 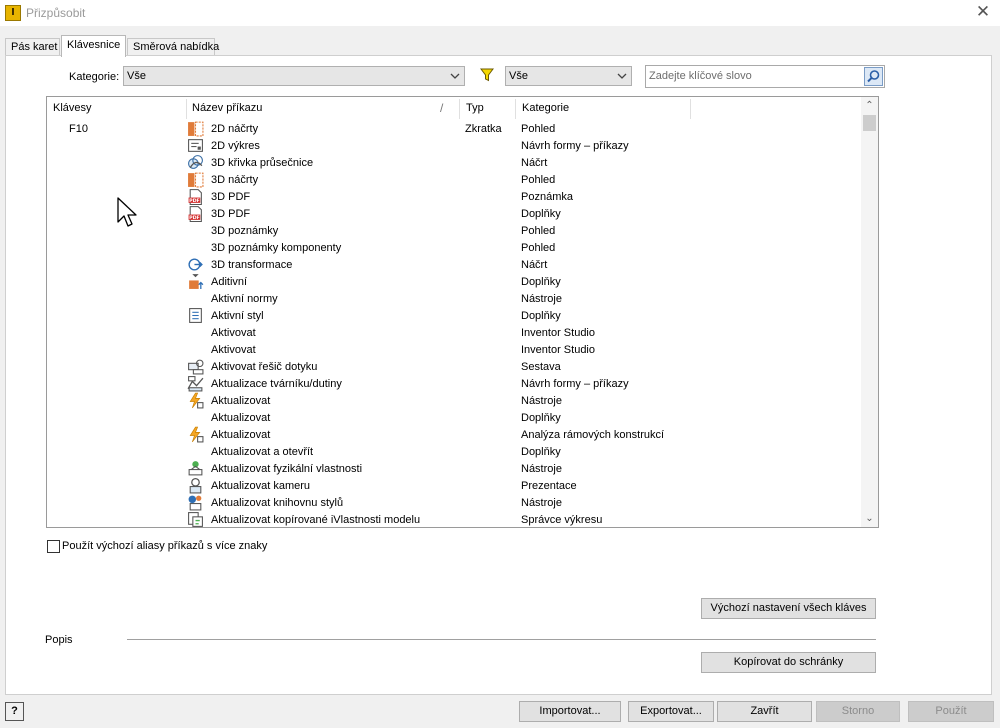 What do you see at coordinates (195, 145) in the screenshot?
I see `drawing-icon` at bounding box center [195, 145].